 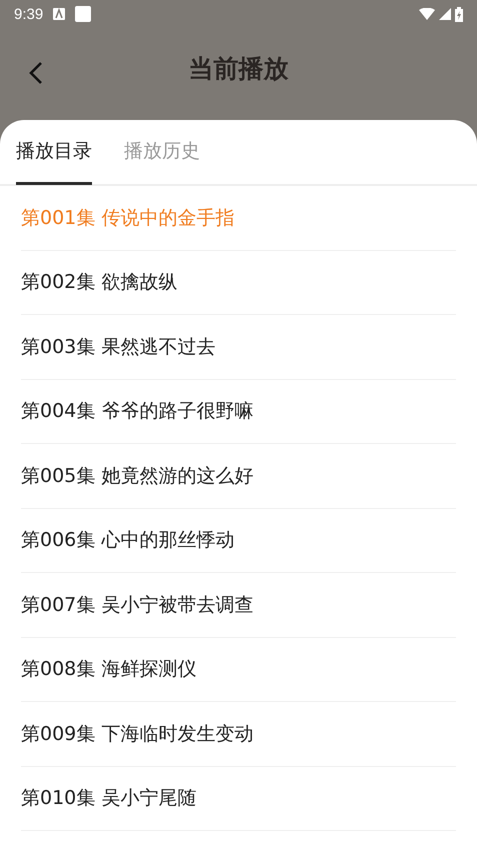 I want to click on episode-item: 第008集 海鲜探测仪, so click(x=238, y=670).